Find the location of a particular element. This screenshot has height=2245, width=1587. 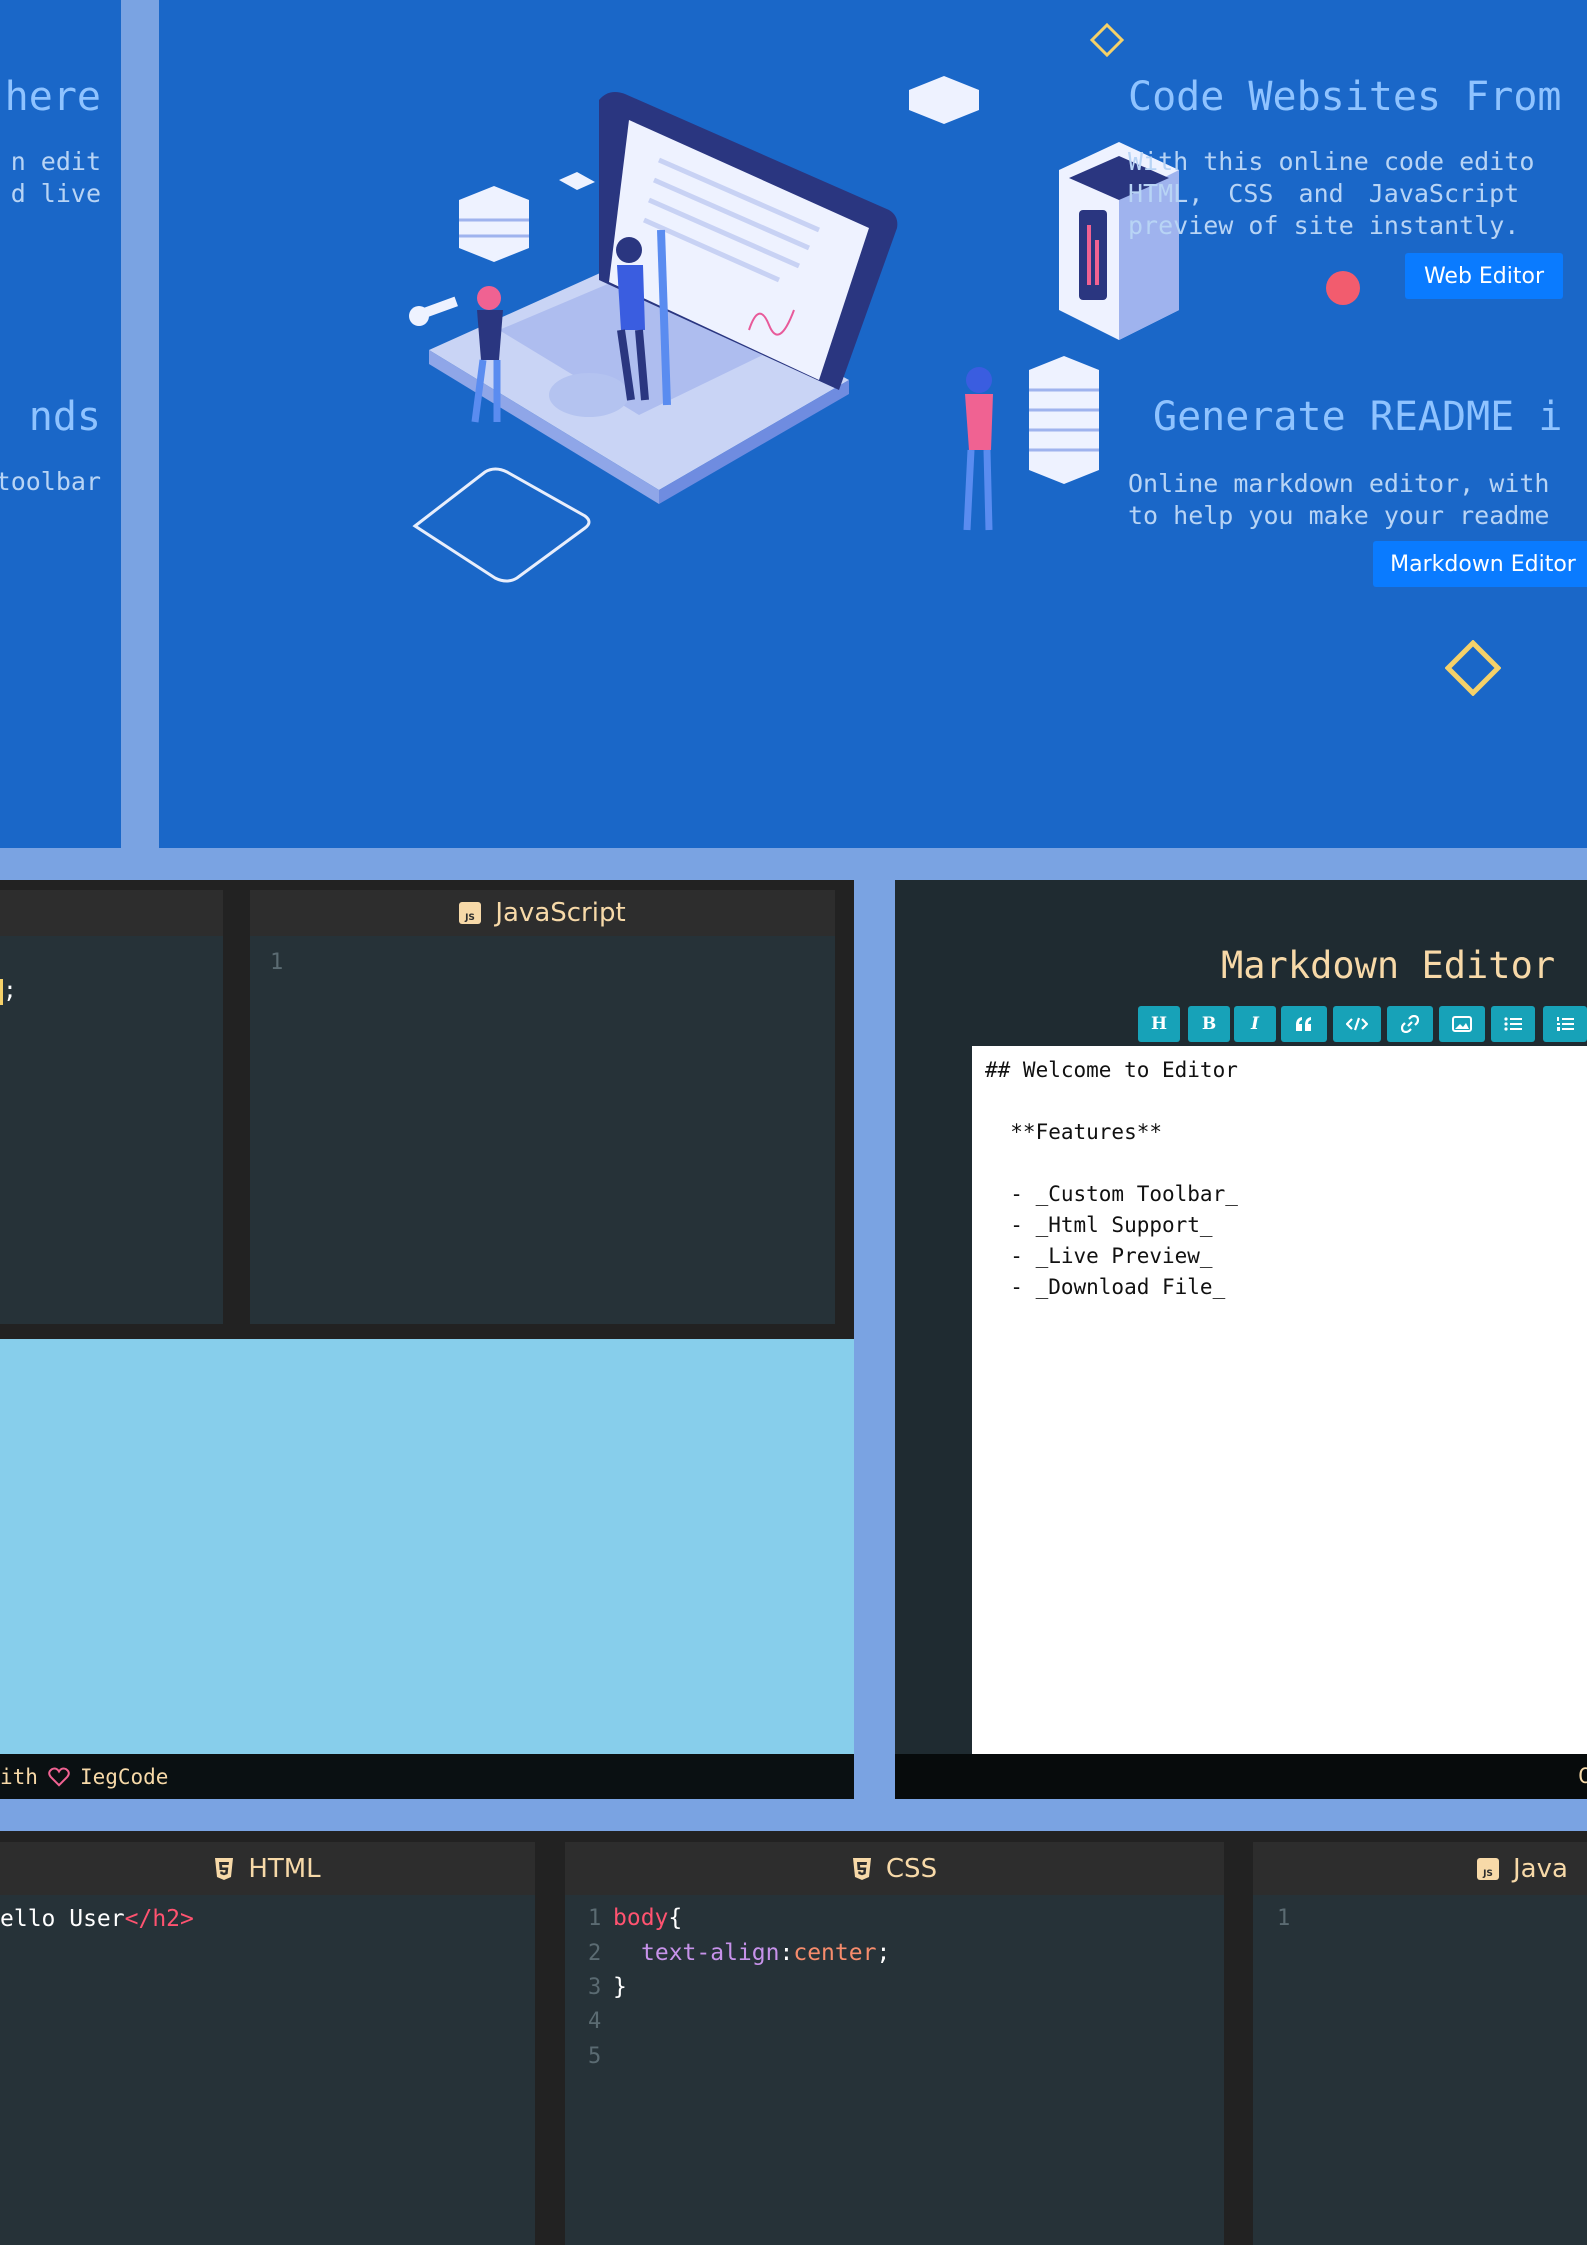

unordered-list-button is located at coordinates (1513, 1024).